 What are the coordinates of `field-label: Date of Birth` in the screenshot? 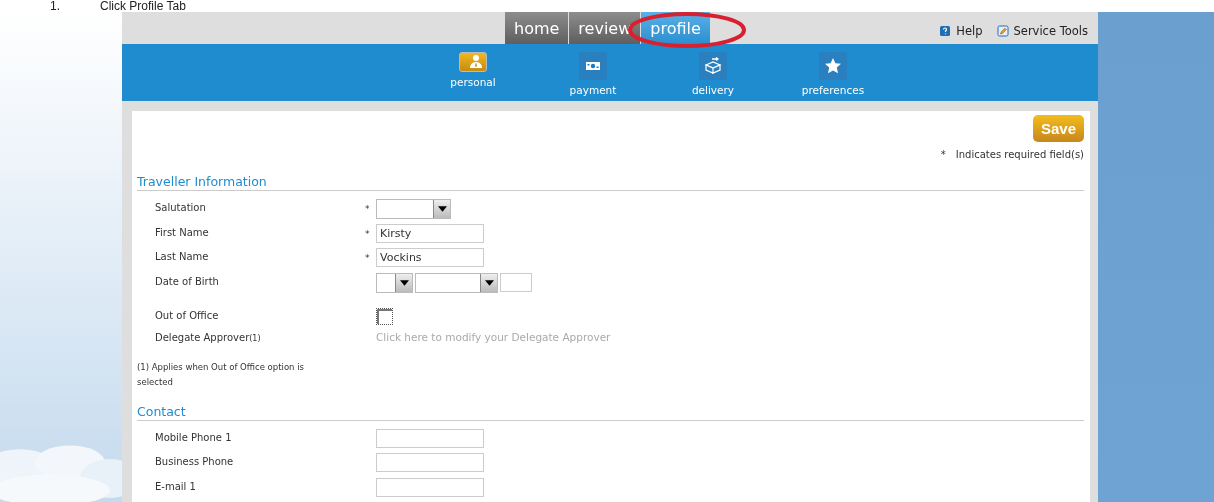 It's located at (187, 280).